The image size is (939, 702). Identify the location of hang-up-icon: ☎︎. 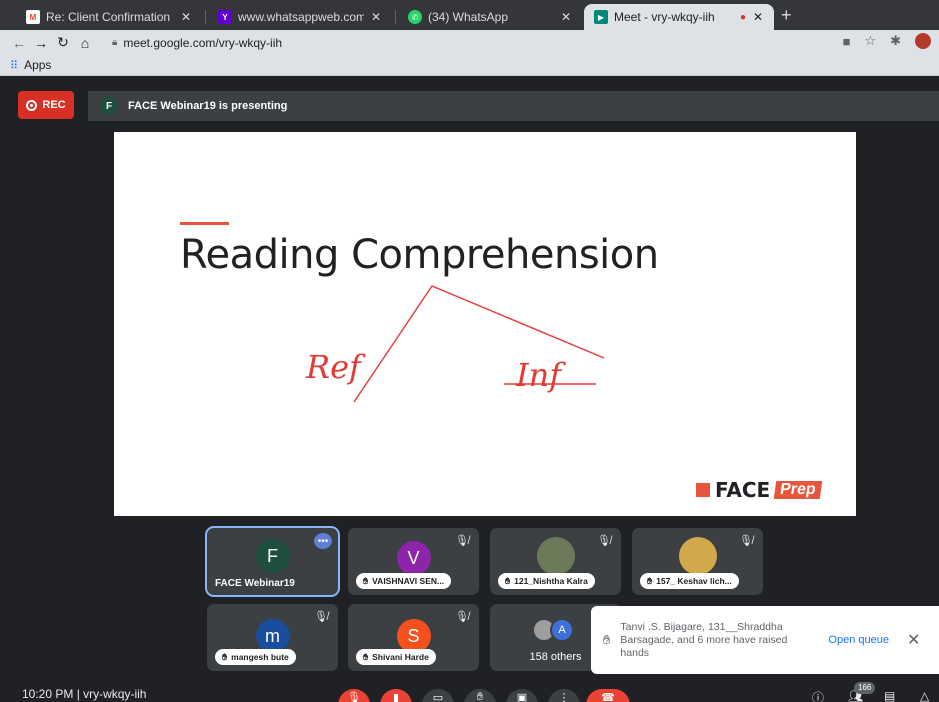
(608, 697).